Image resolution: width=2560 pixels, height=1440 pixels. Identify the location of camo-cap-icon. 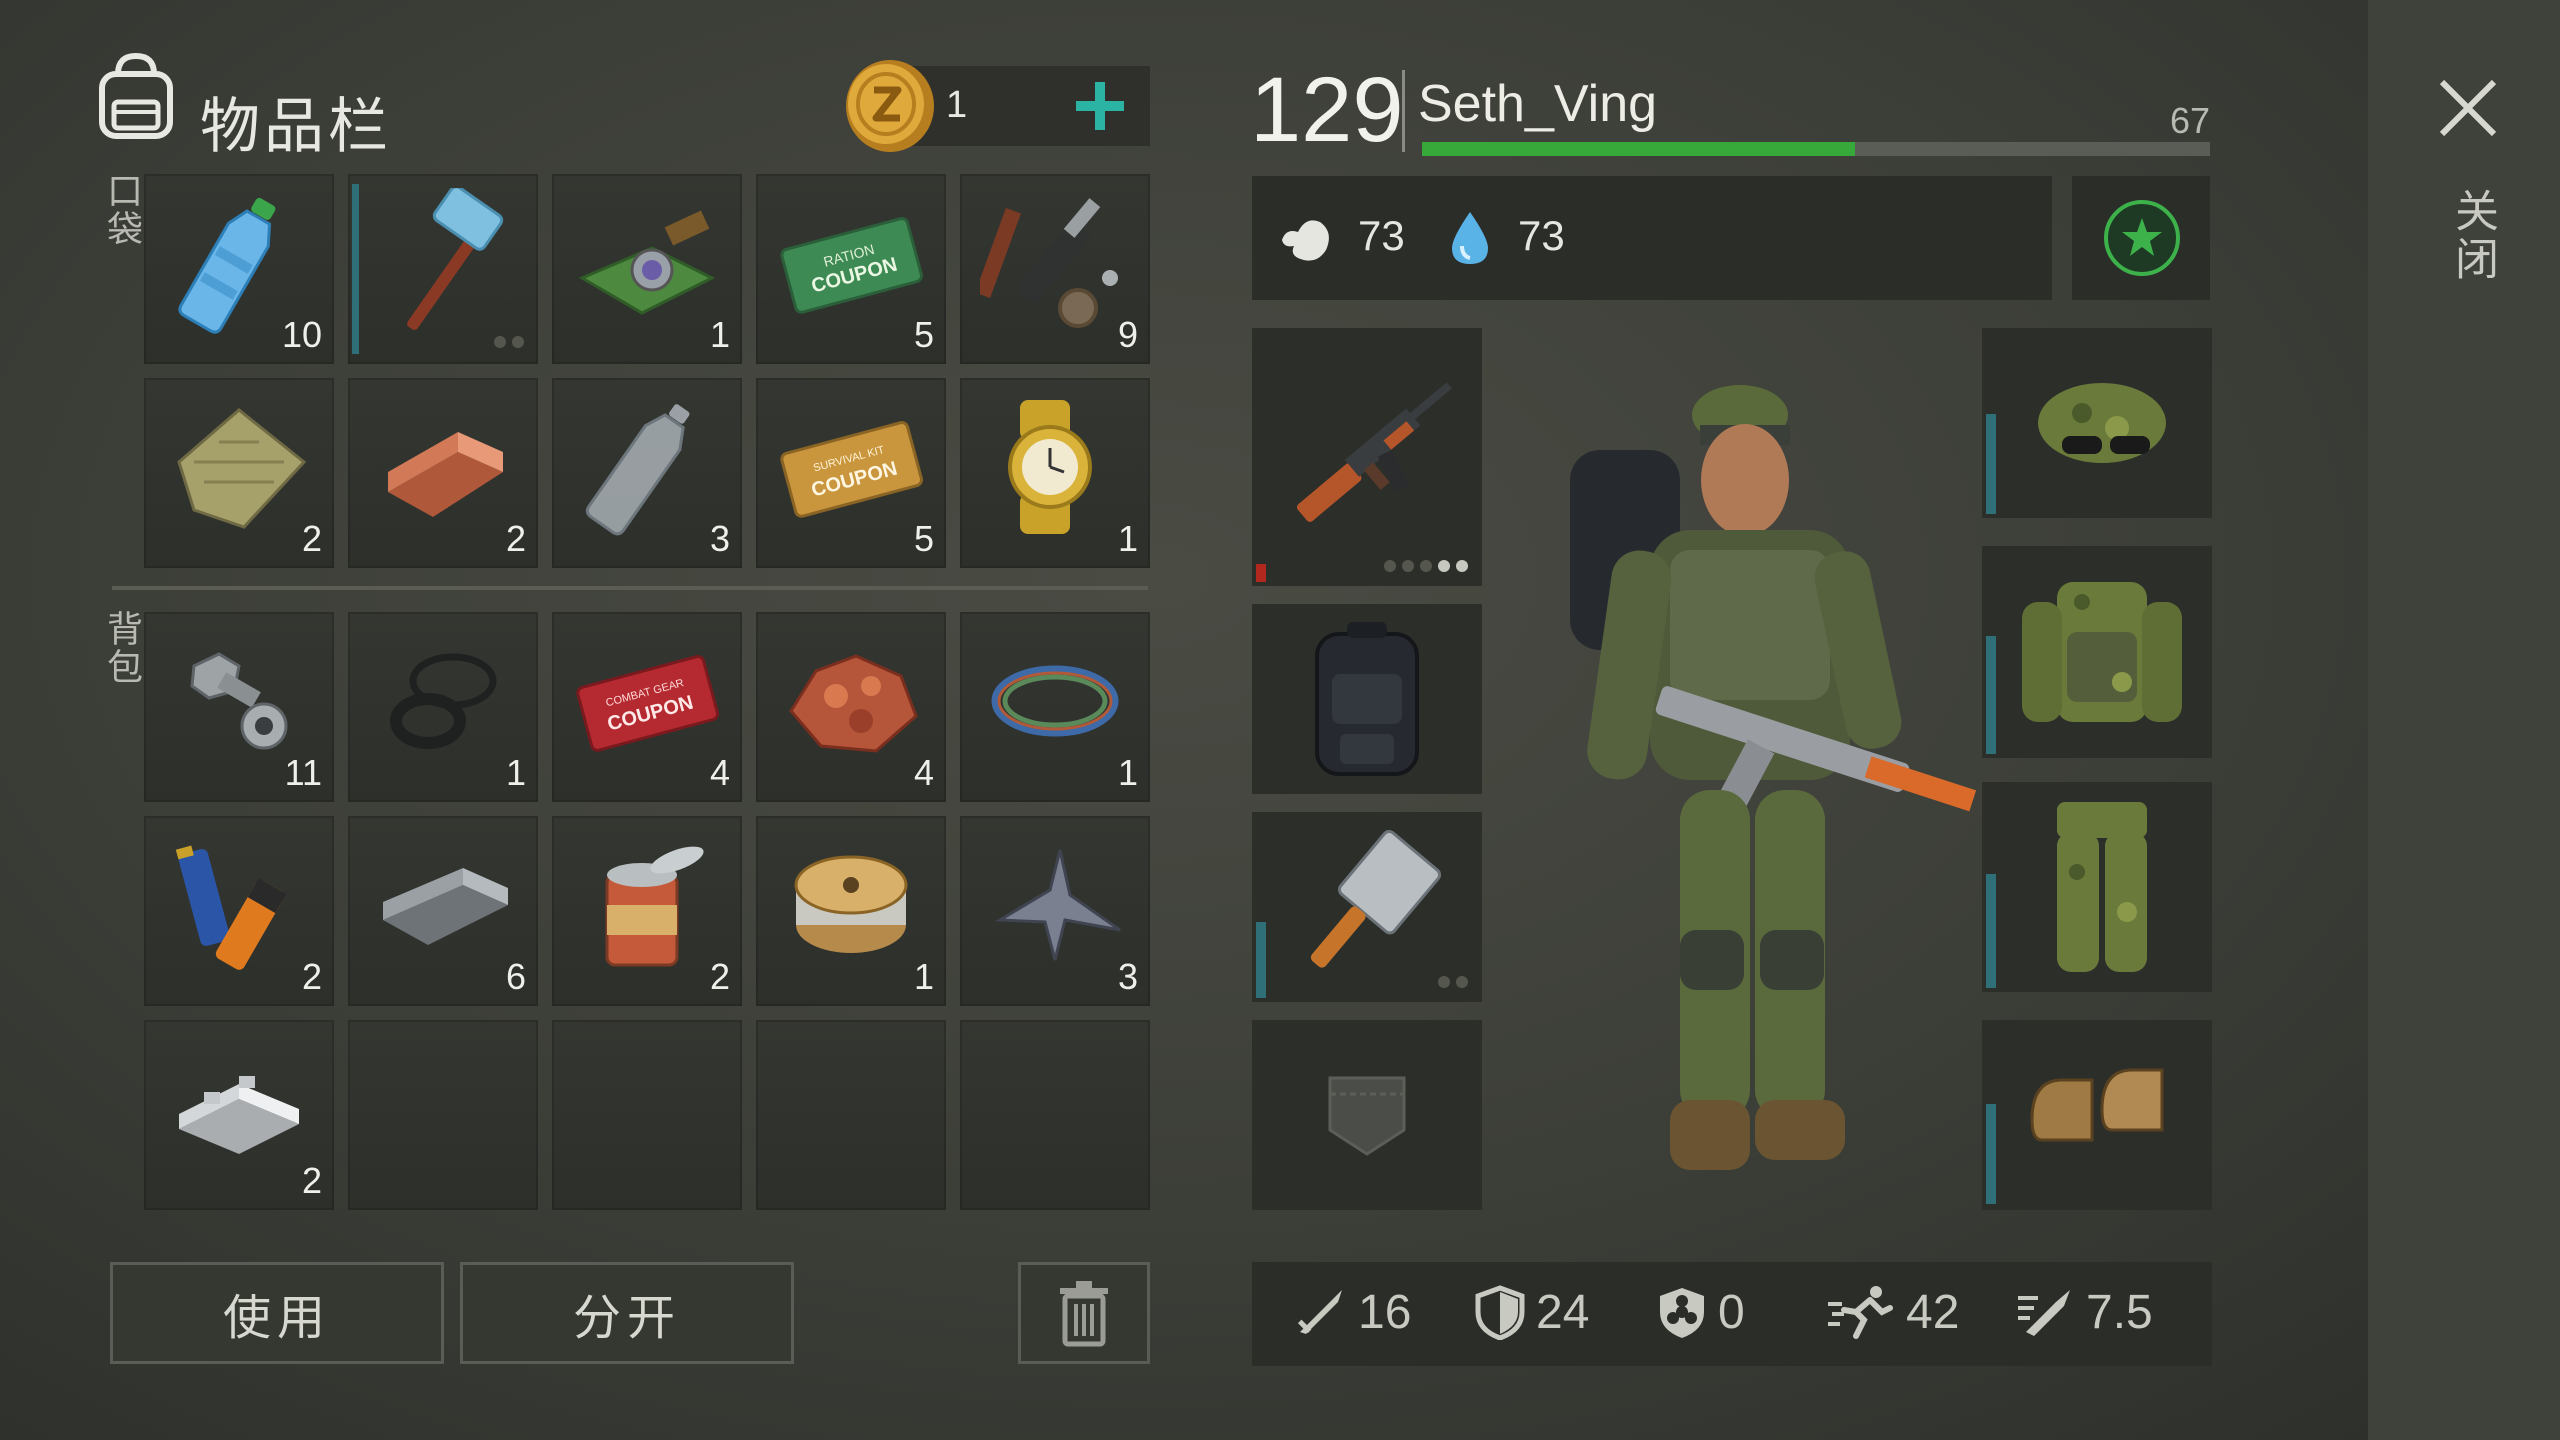
(2102, 423).